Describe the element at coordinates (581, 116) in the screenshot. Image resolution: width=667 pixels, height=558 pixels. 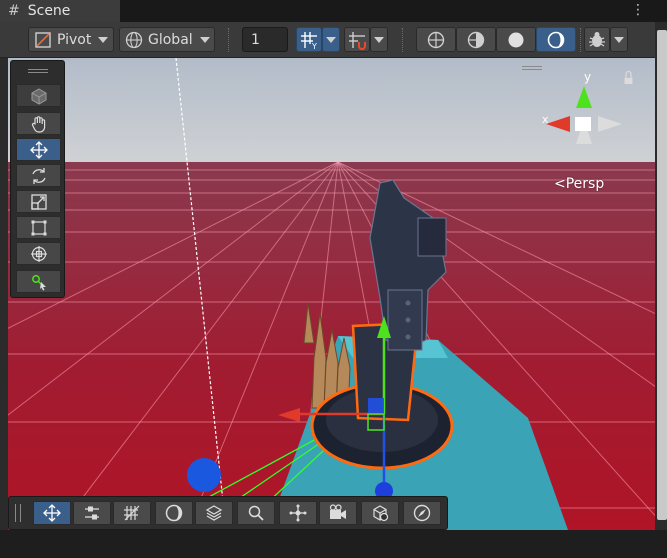
I see `orientation-gizmo: y x` at that location.